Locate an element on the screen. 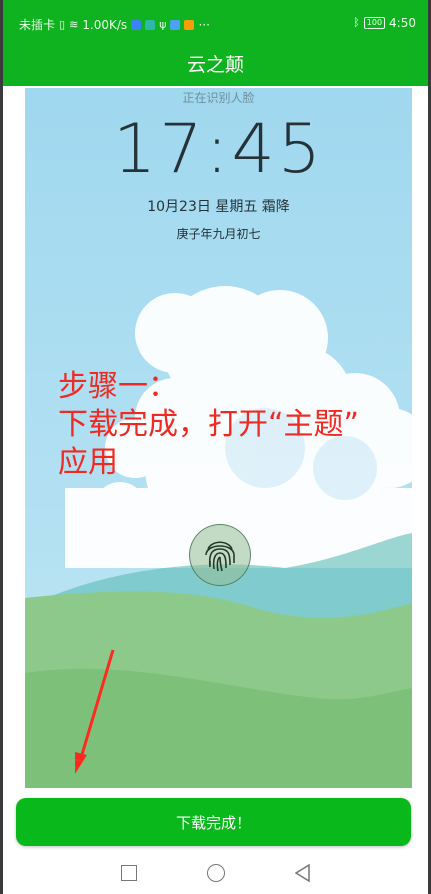  download-button-label: 下载完成！ is located at coordinates (213, 822).